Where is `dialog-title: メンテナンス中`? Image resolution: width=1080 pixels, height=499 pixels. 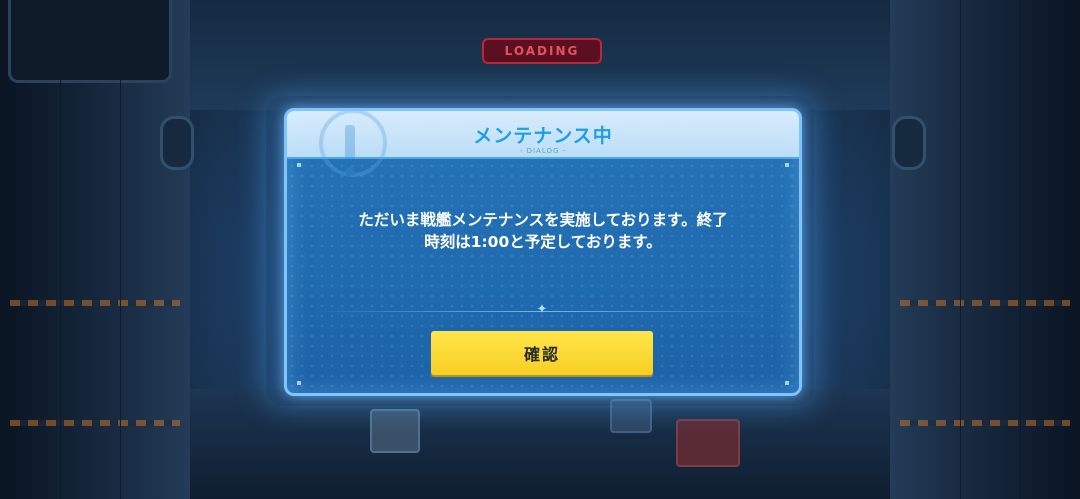
dialog-title: メンテナンス中 is located at coordinates (543, 136).